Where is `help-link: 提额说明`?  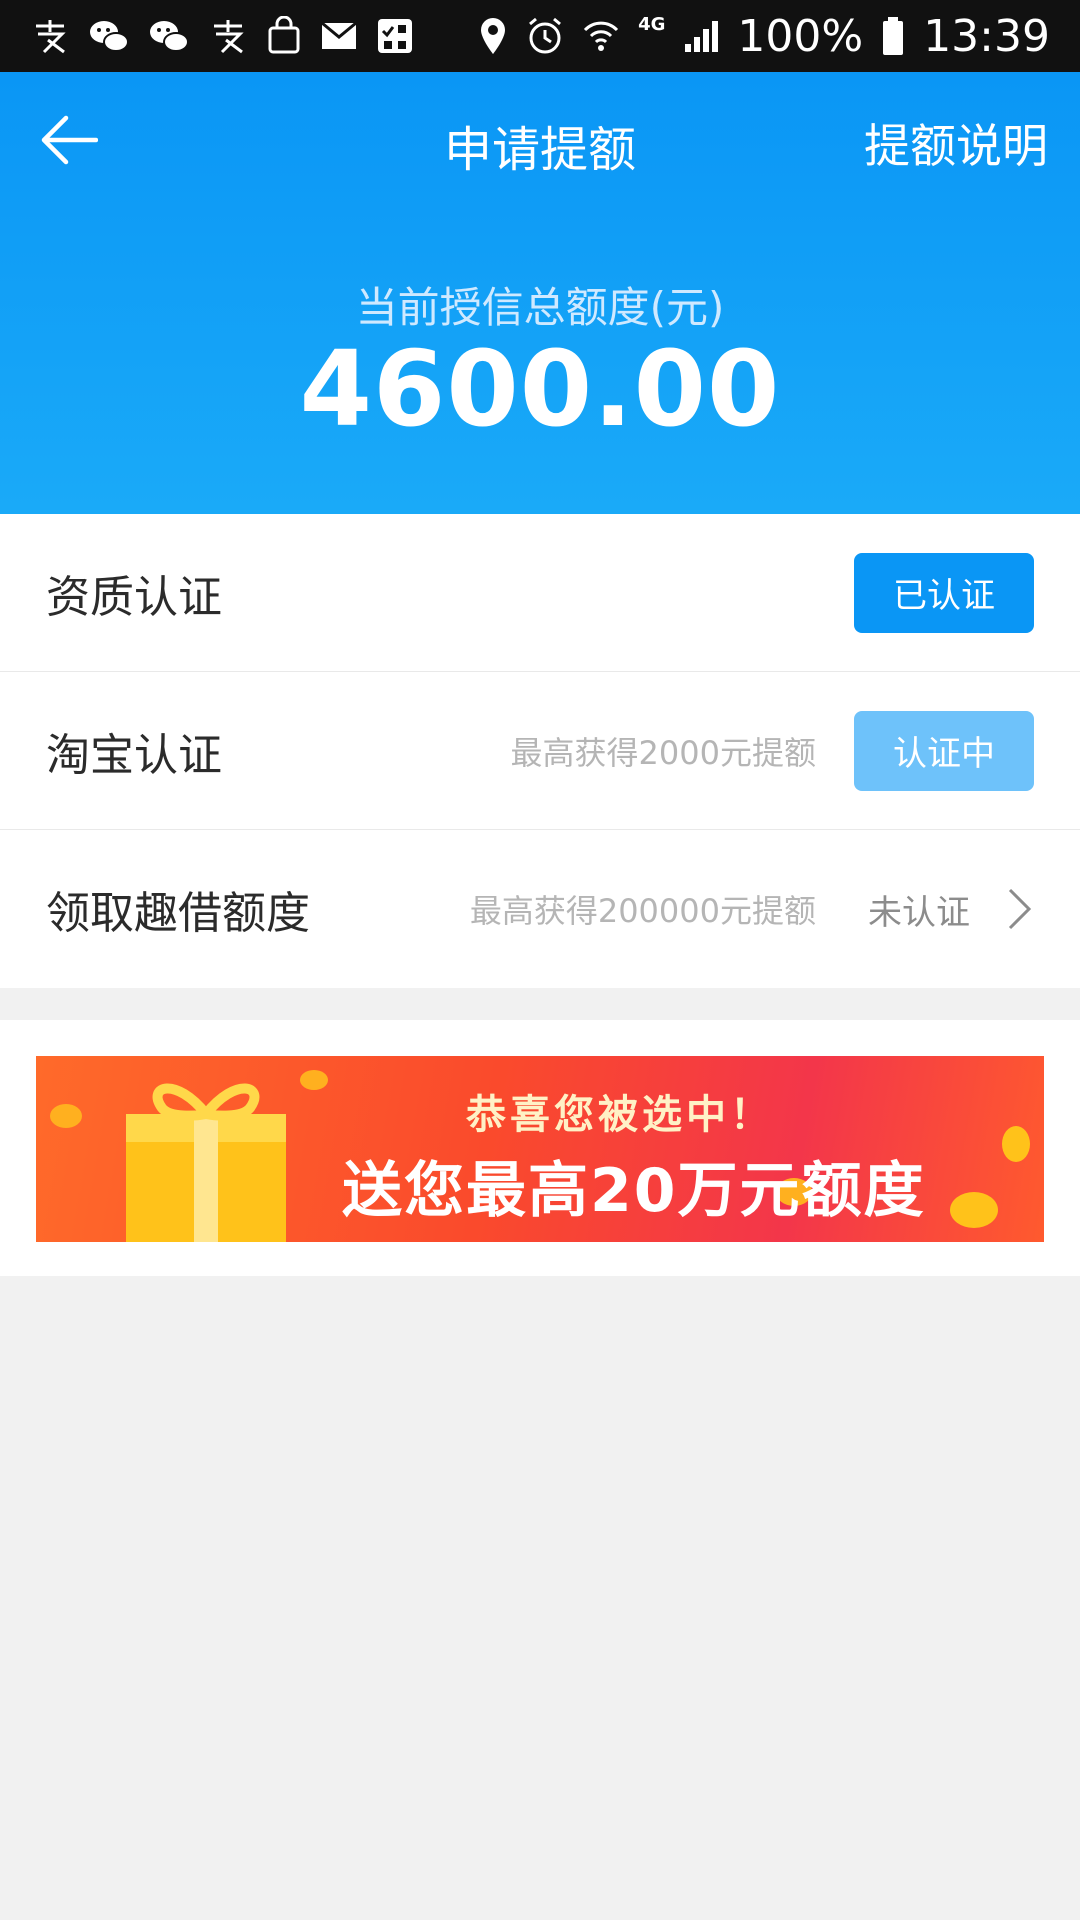 help-link: 提额说明 is located at coordinates (956, 143).